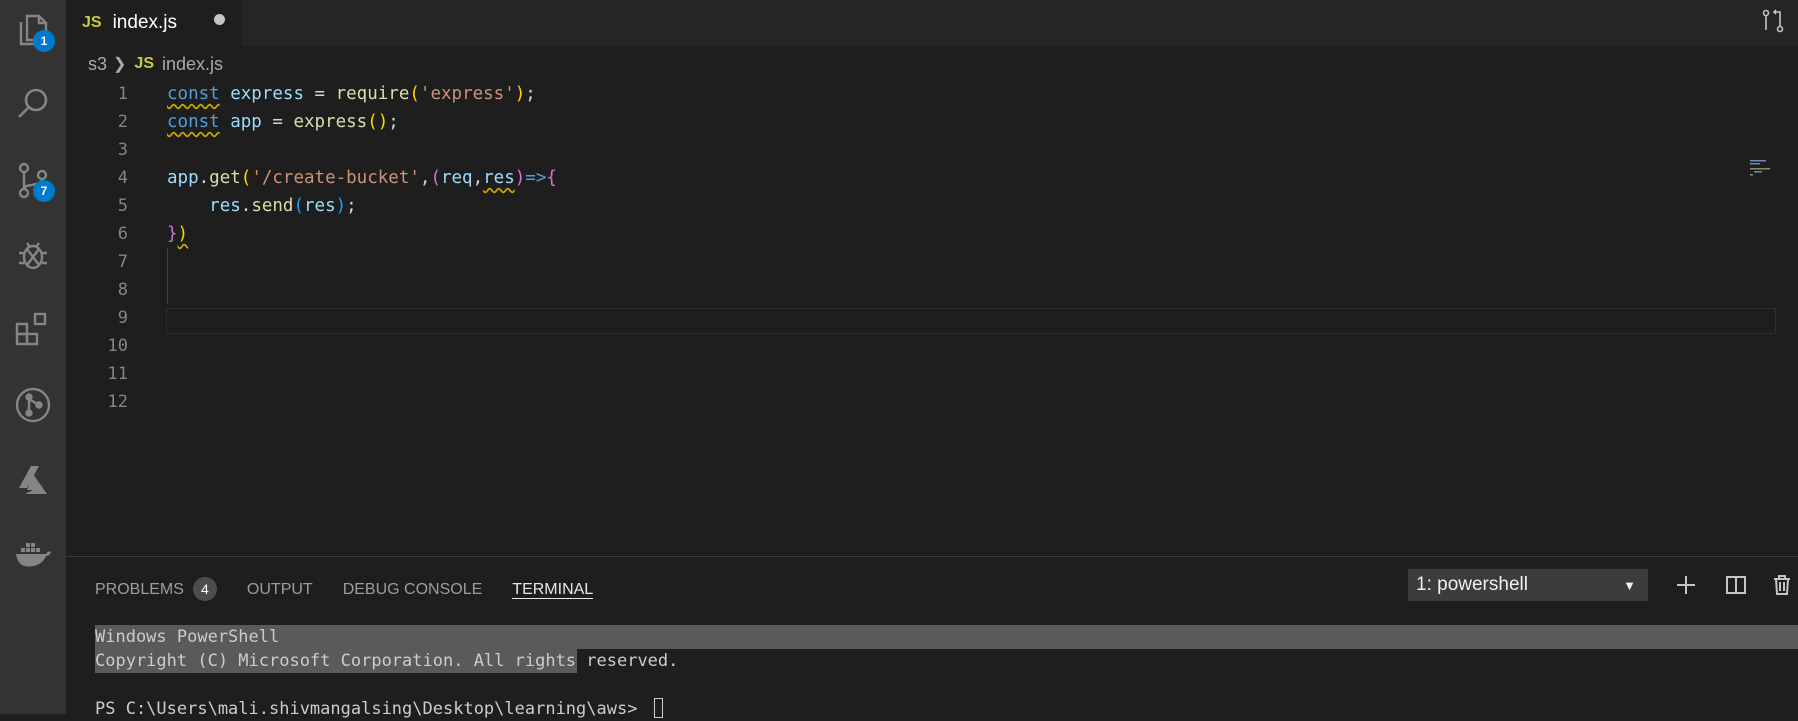 This screenshot has height=721, width=1798. What do you see at coordinates (932, 23) in the screenshot?
I see `tab-bar: JS index.js` at bounding box center [932, 23].